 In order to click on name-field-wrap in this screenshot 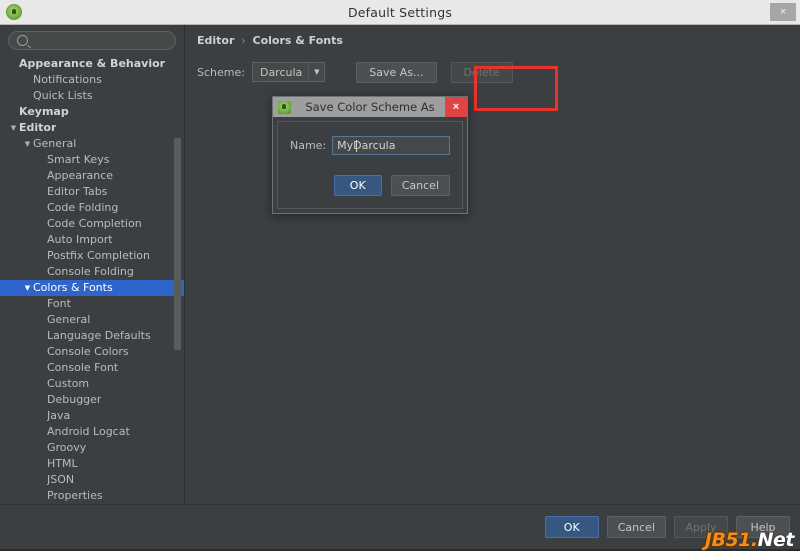, I will do `click(391, 145)`.